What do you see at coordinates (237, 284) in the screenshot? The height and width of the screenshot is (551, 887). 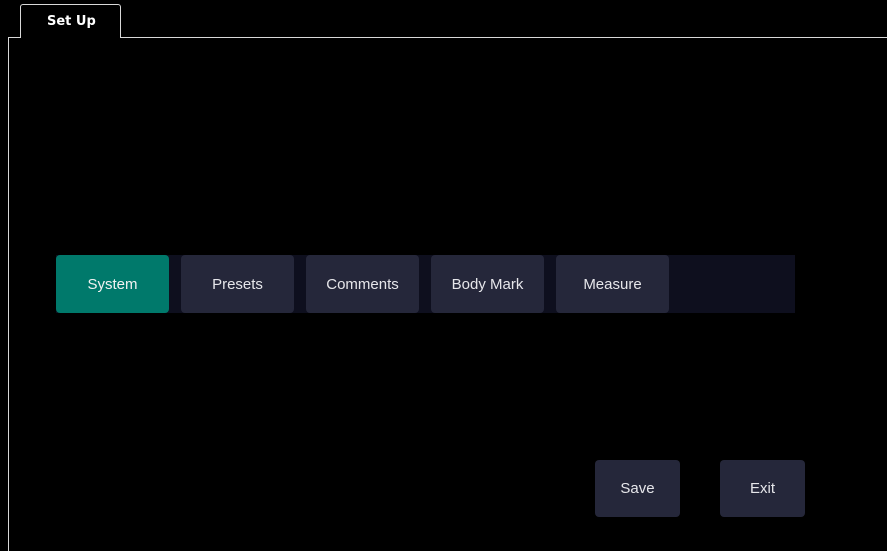 I see `presets-button: Presets` at bounding box center [237, 284].